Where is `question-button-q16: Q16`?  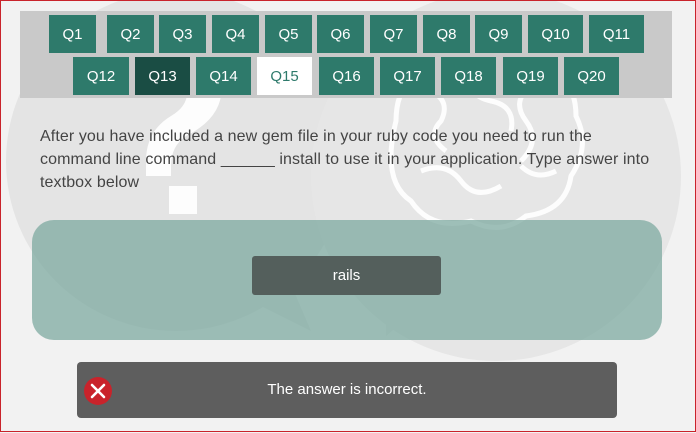
question-button-q16: Q16 is located at coordinates (346, 76).